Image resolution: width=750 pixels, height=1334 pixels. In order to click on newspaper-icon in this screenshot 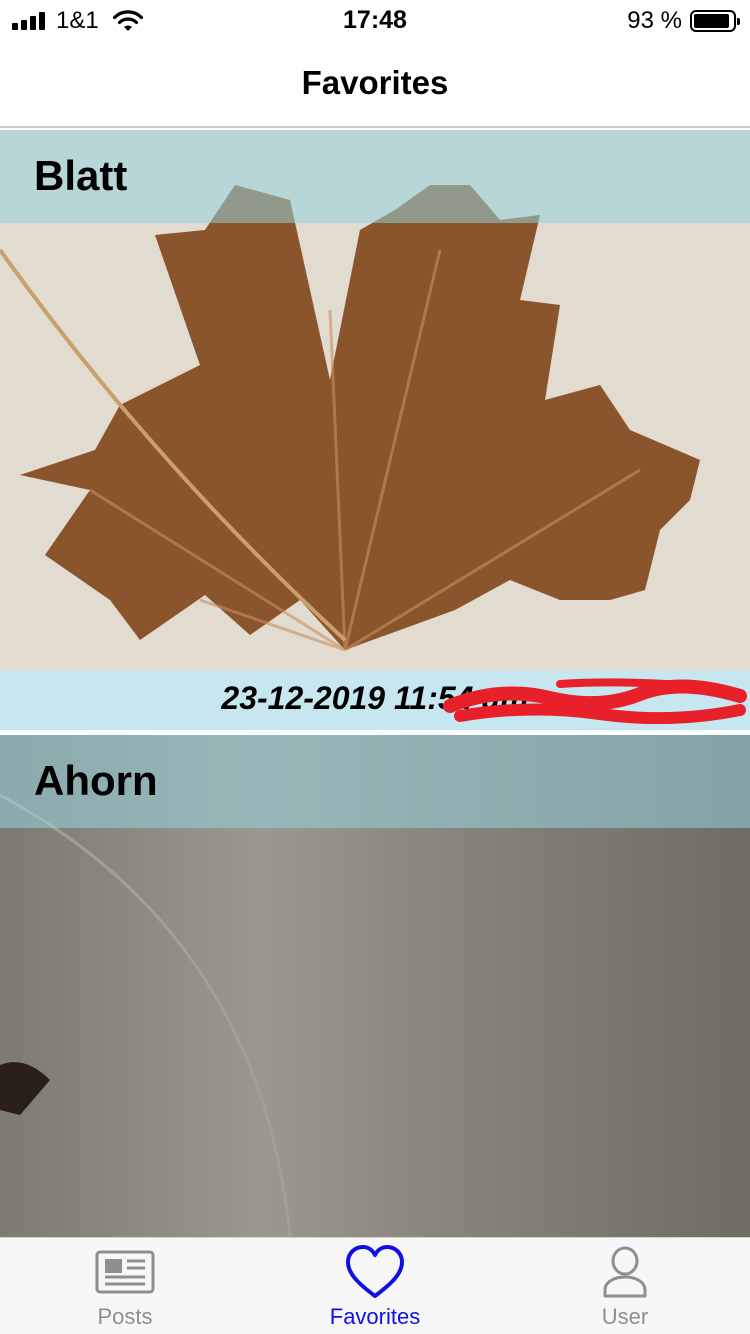, I will do `click(125, 1272)`.